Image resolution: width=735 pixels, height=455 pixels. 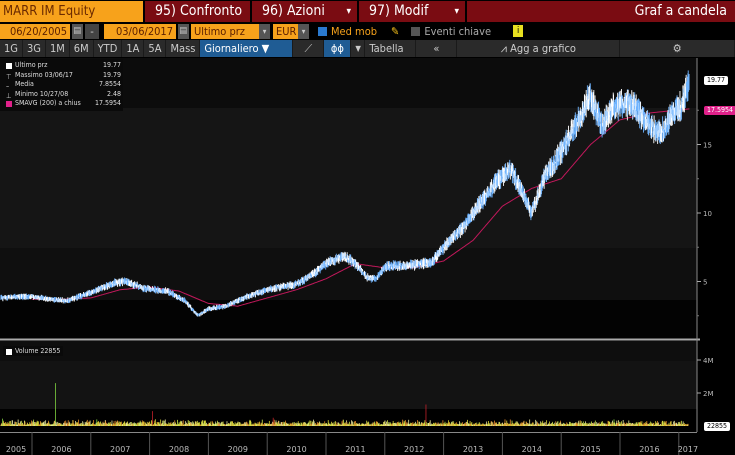 I want to click on volume-tag: 22855, so click(x=717, y=426).